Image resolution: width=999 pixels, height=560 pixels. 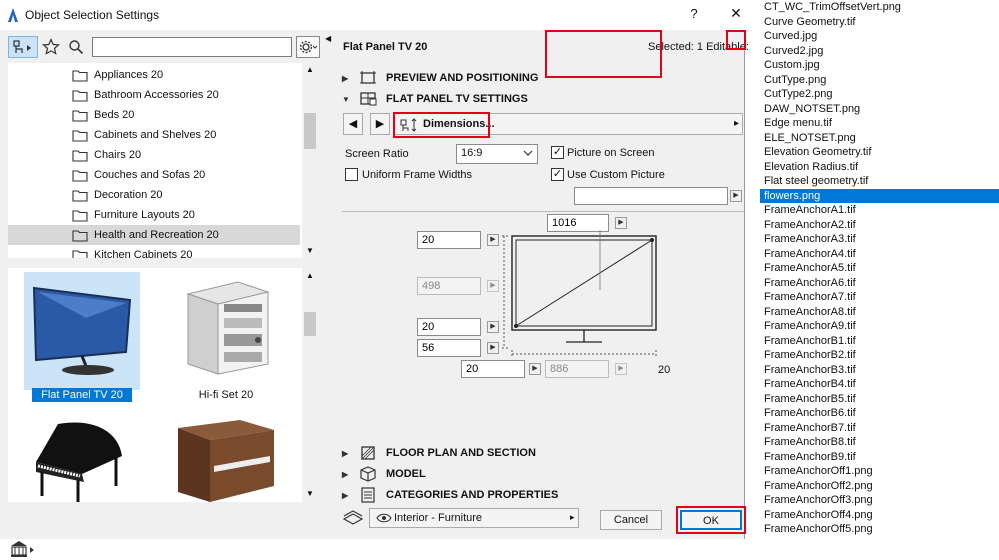 I want to click on file-list-item: CutType2.png, so click(x=879, y=94).